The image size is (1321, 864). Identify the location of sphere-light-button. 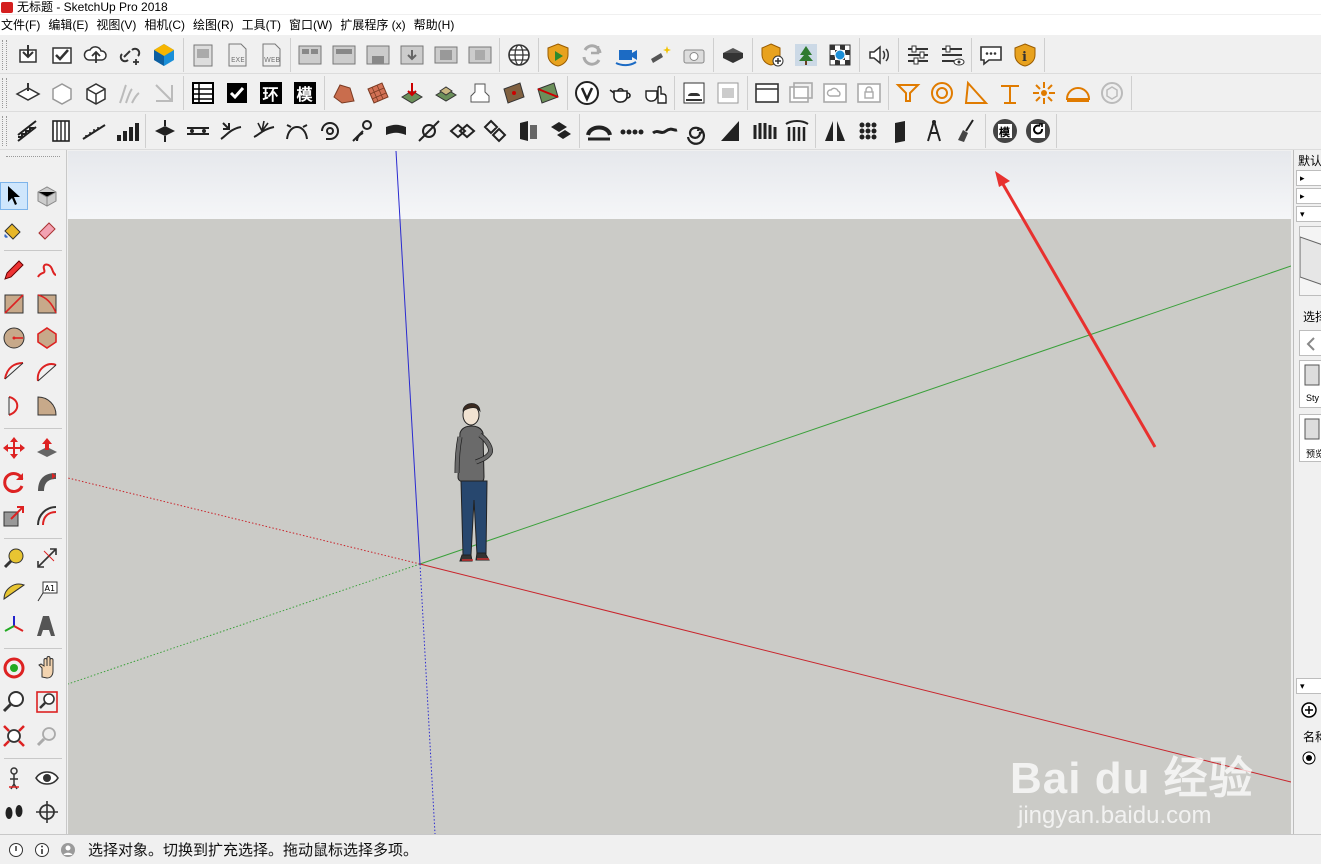
(942, 93).